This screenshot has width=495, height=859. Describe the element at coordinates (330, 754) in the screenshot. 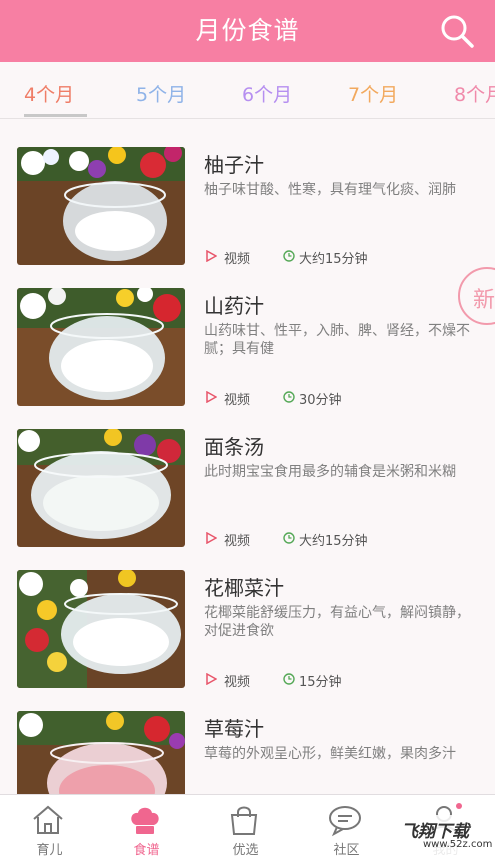

I see `recipe-description: 草莓的外观呈心形，鲜美红嫩，果肉多汁` at that location.